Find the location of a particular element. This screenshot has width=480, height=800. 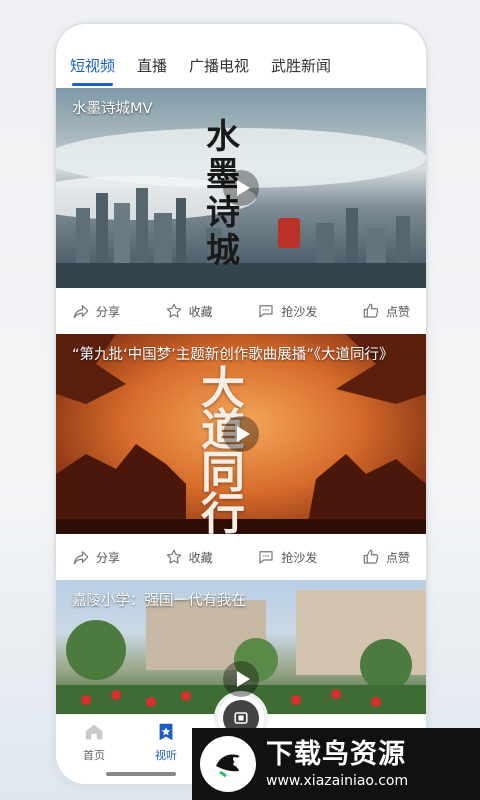

watermark-title: 下载鸟资源 is located at coordinates (336, 754).